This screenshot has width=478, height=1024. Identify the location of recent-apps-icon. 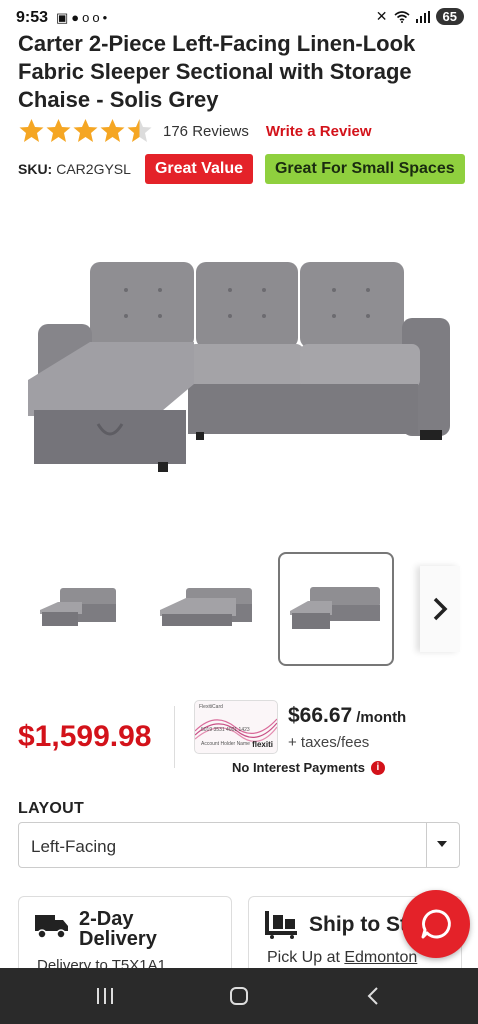
(105, 996).